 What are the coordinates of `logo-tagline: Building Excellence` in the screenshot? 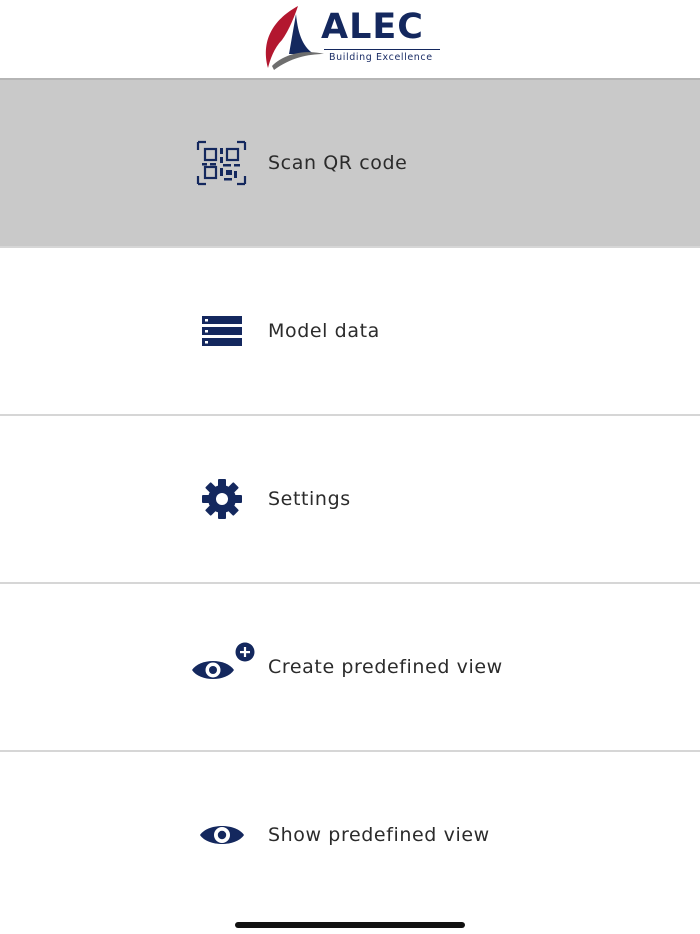 It's located at (381, 57).